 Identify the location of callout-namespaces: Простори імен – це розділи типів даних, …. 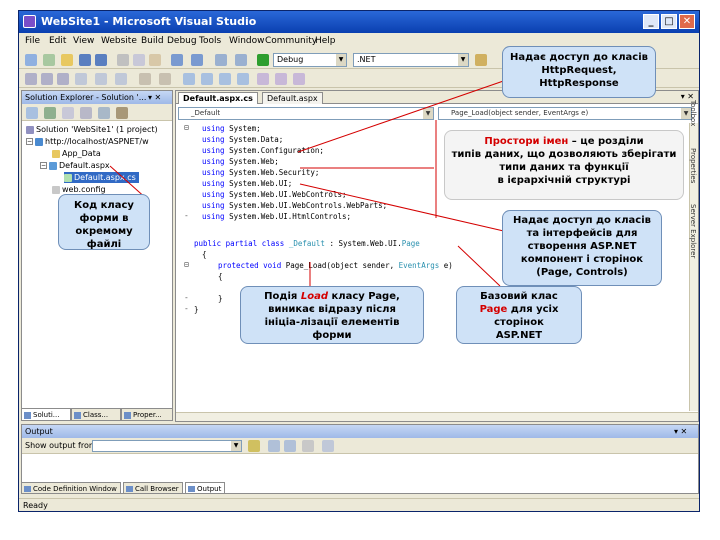
(564, 165).